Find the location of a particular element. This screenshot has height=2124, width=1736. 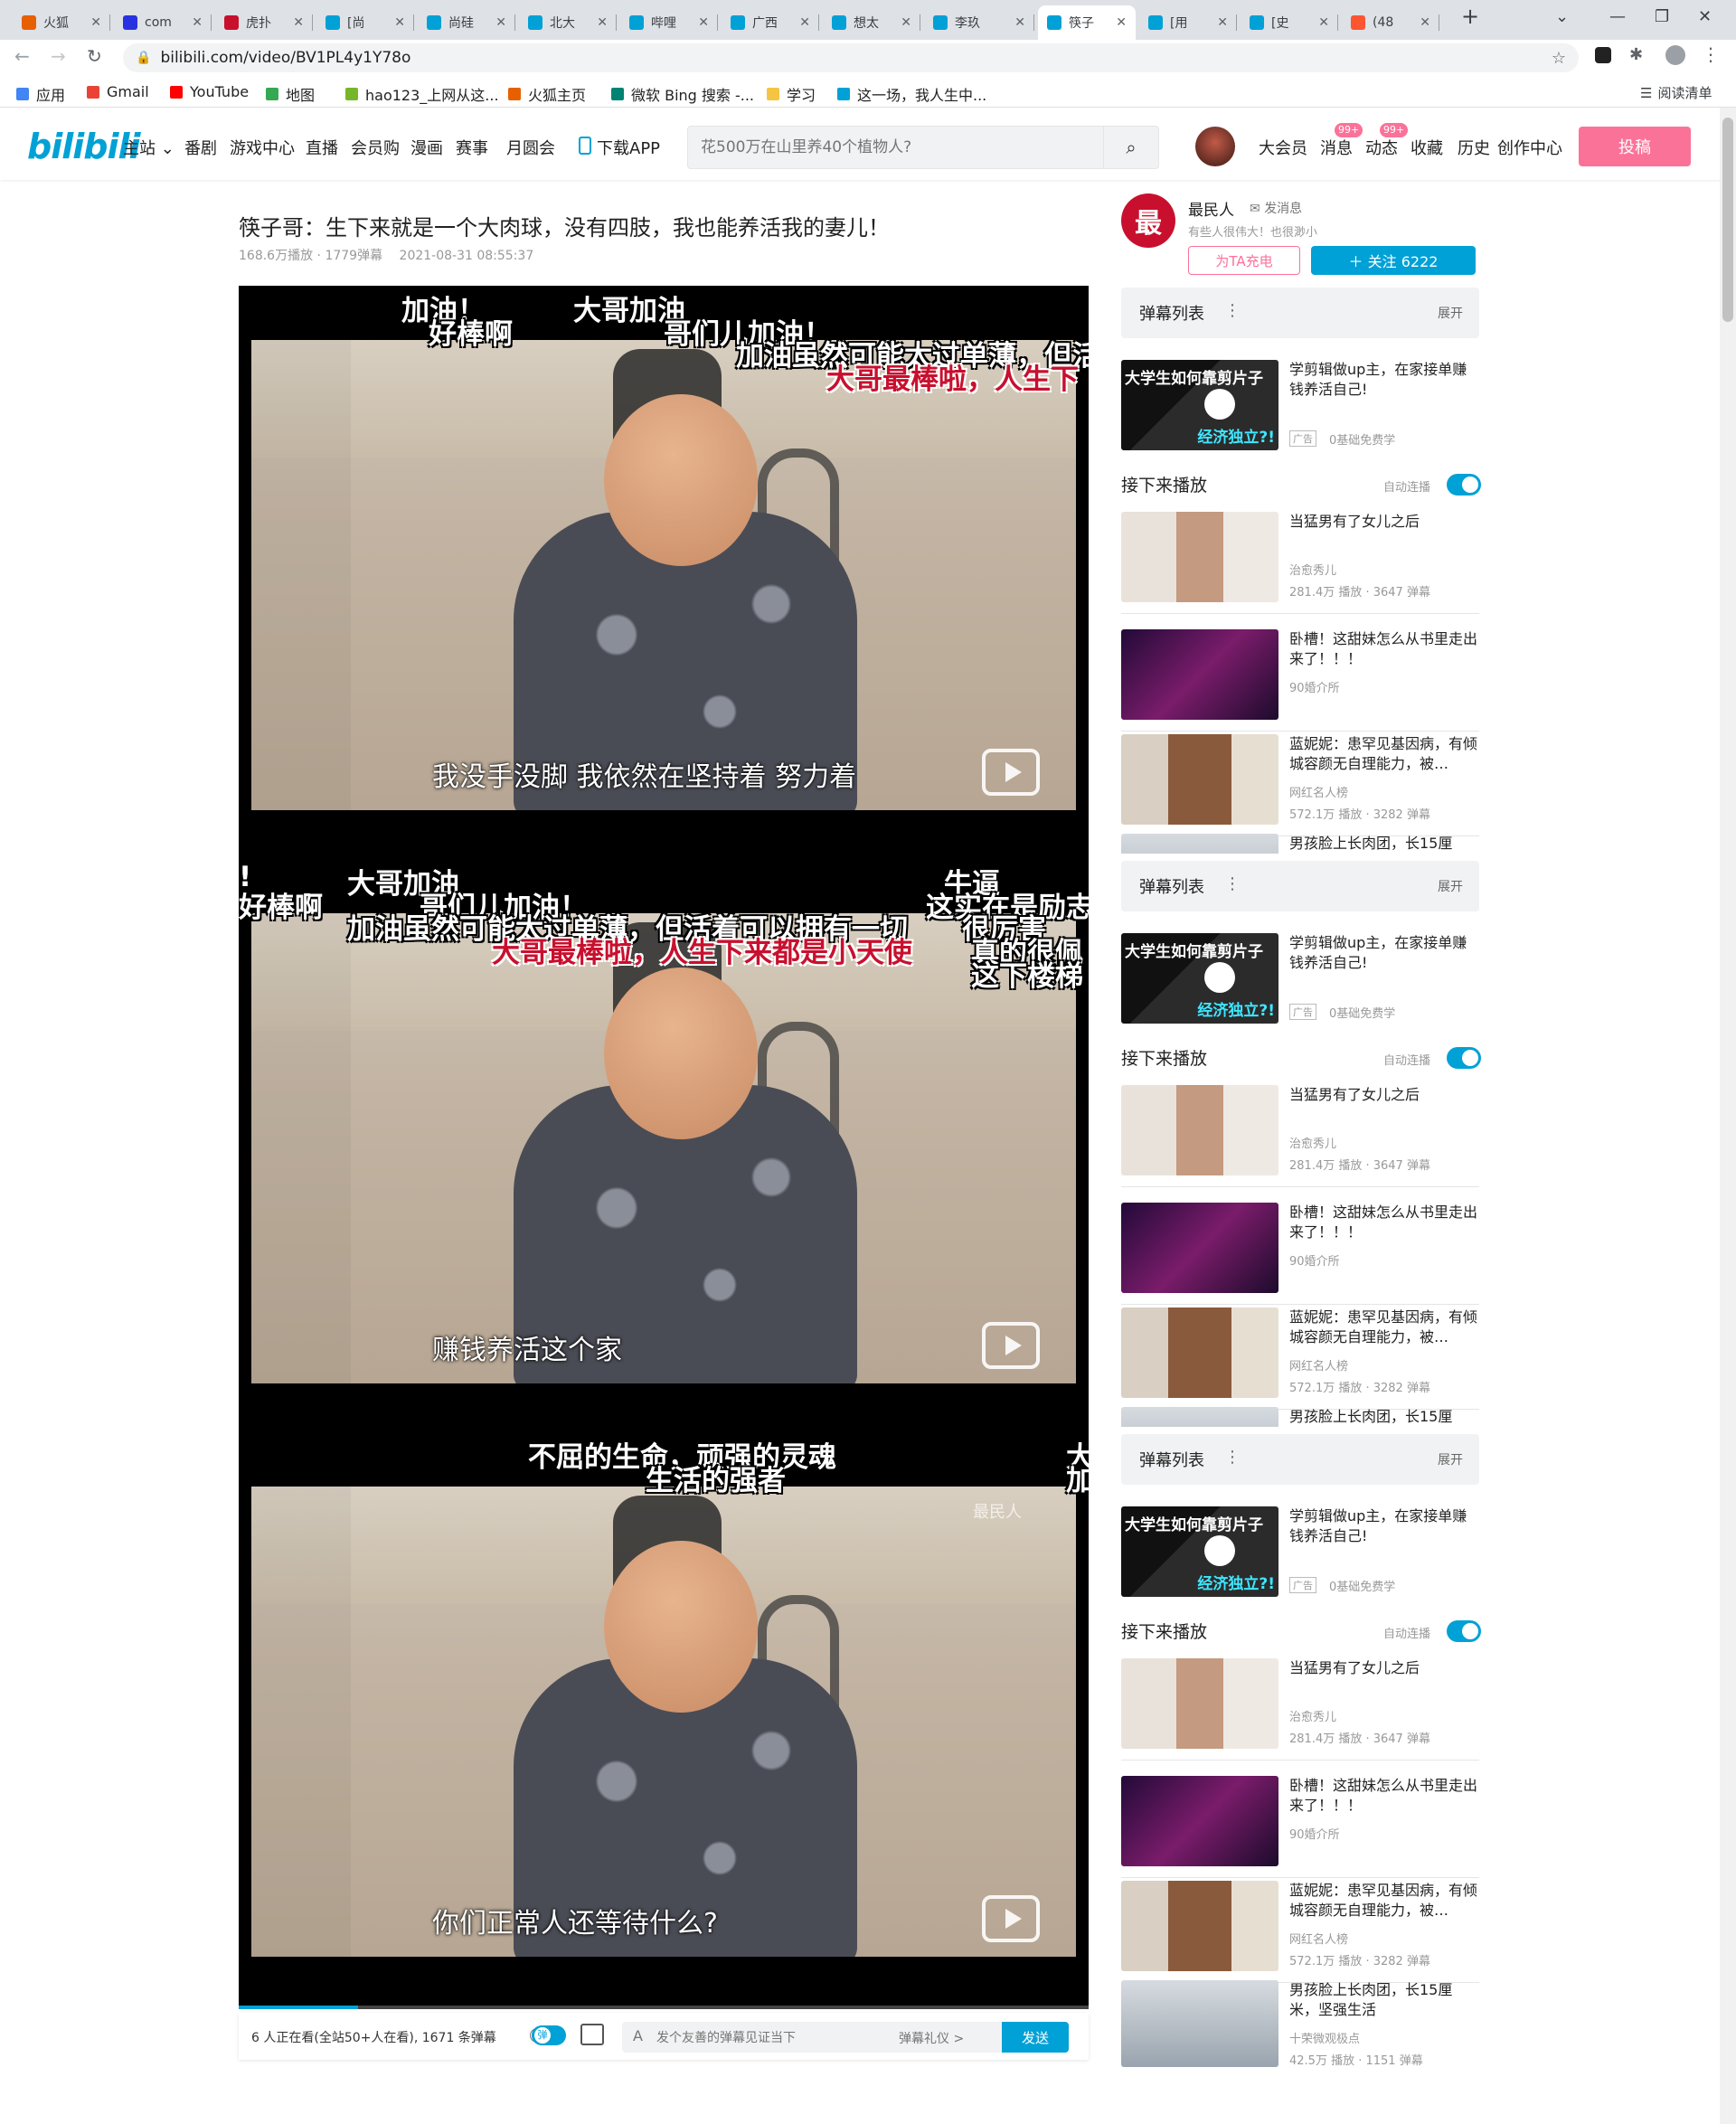

progress-bar is located at coordinates (664, 2007).